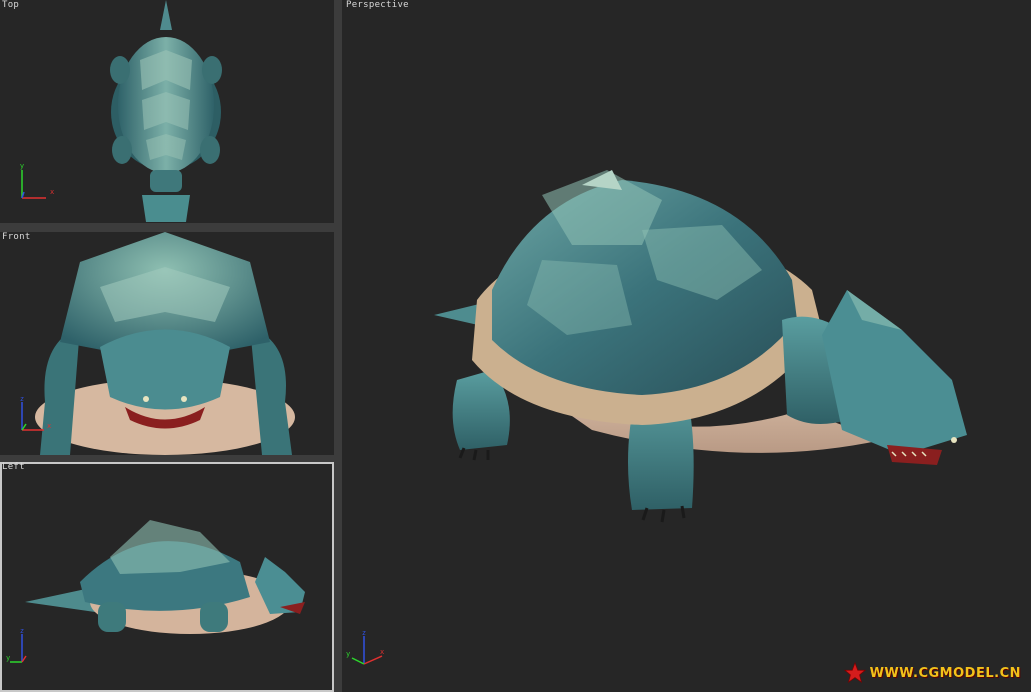  Describe the element at coordinates (945, 673) in the screenshot. I see `watermark-text: WWW.CGMODEL.CN` at that location.